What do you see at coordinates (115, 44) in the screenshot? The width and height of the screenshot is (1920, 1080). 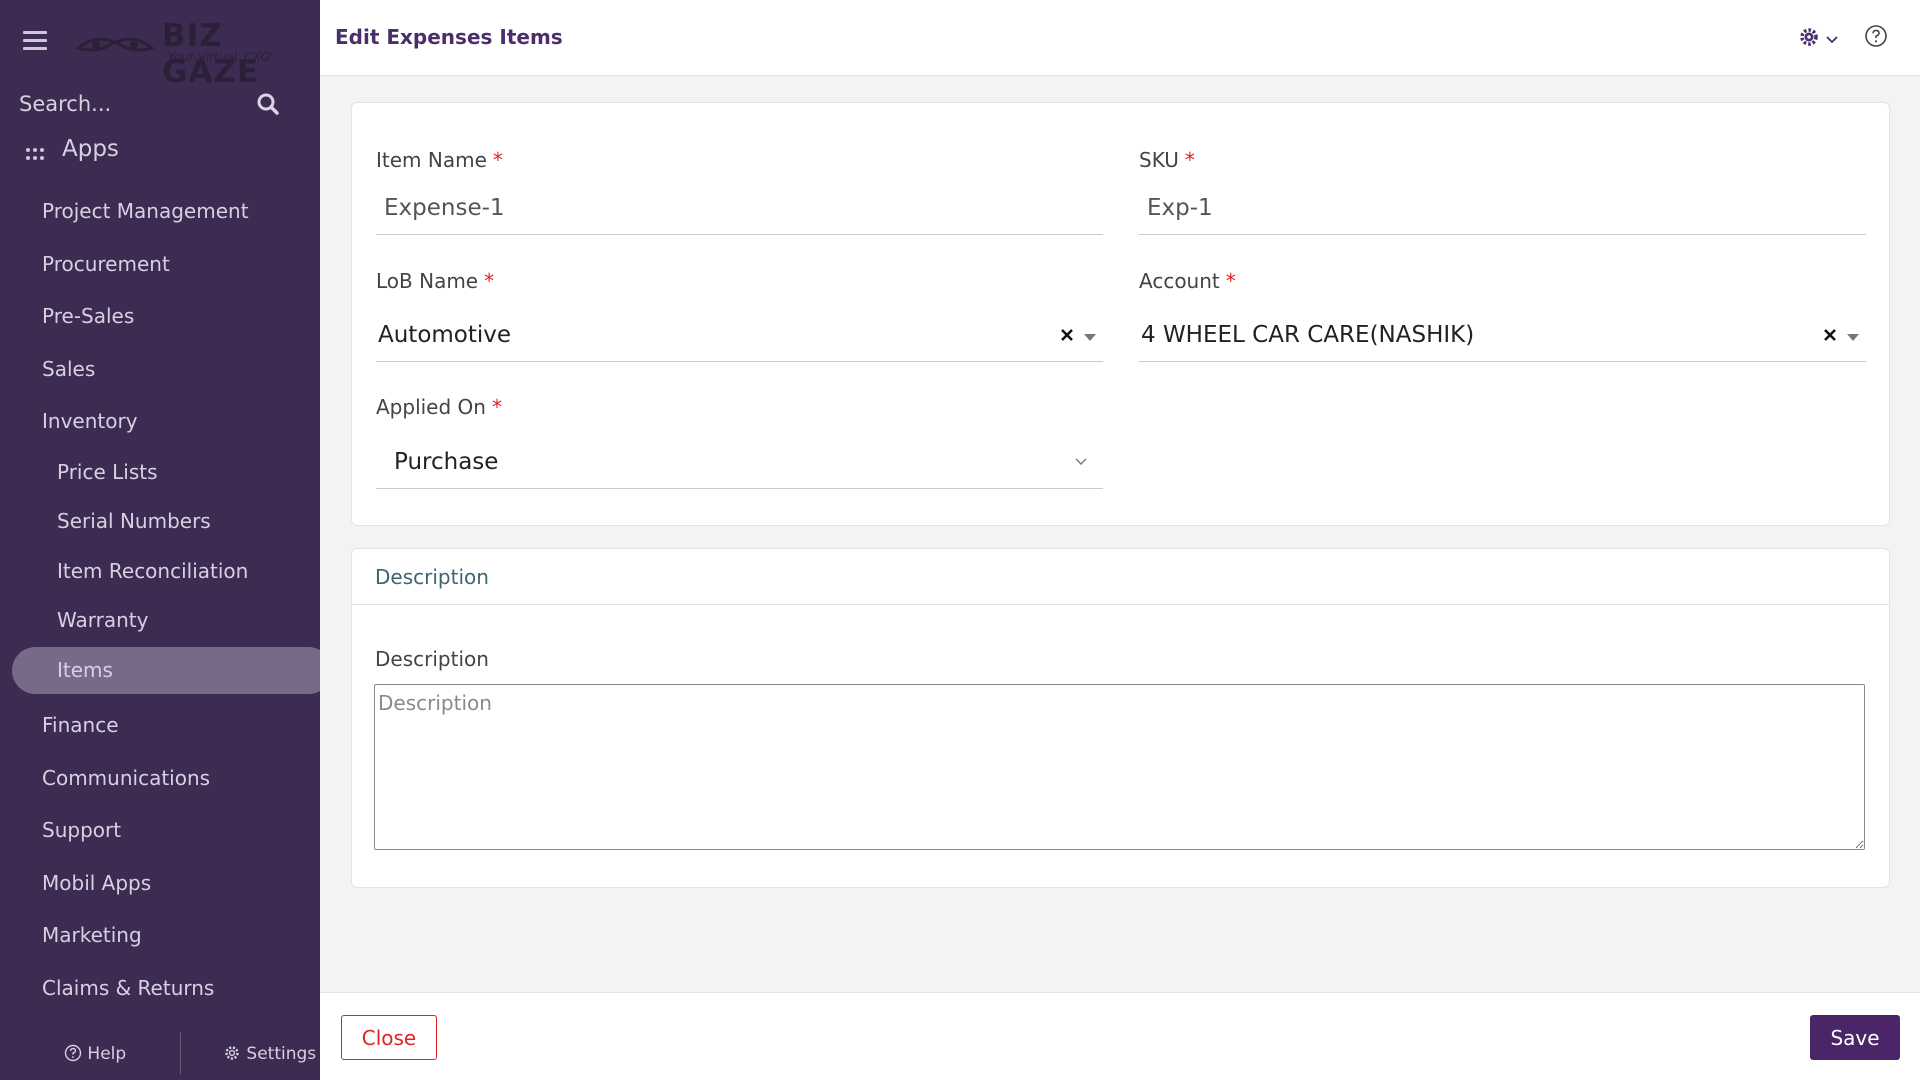 I see `logo-eye-icon` at bounding box center [115, 44].